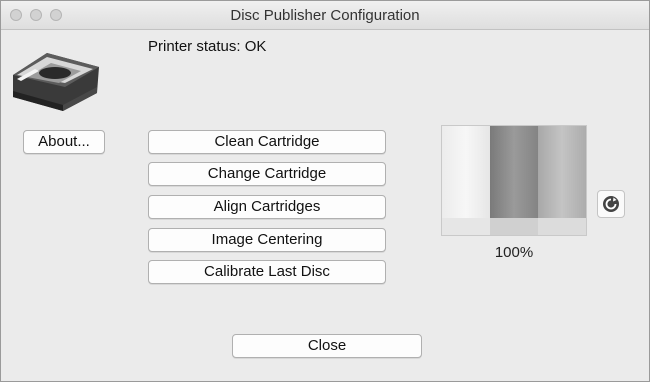 This screenshot has height=382, width=650. Describe the element at coordinates (267, 240) in the screenshot. I see `image-centering-button: Image Centering` at that location.